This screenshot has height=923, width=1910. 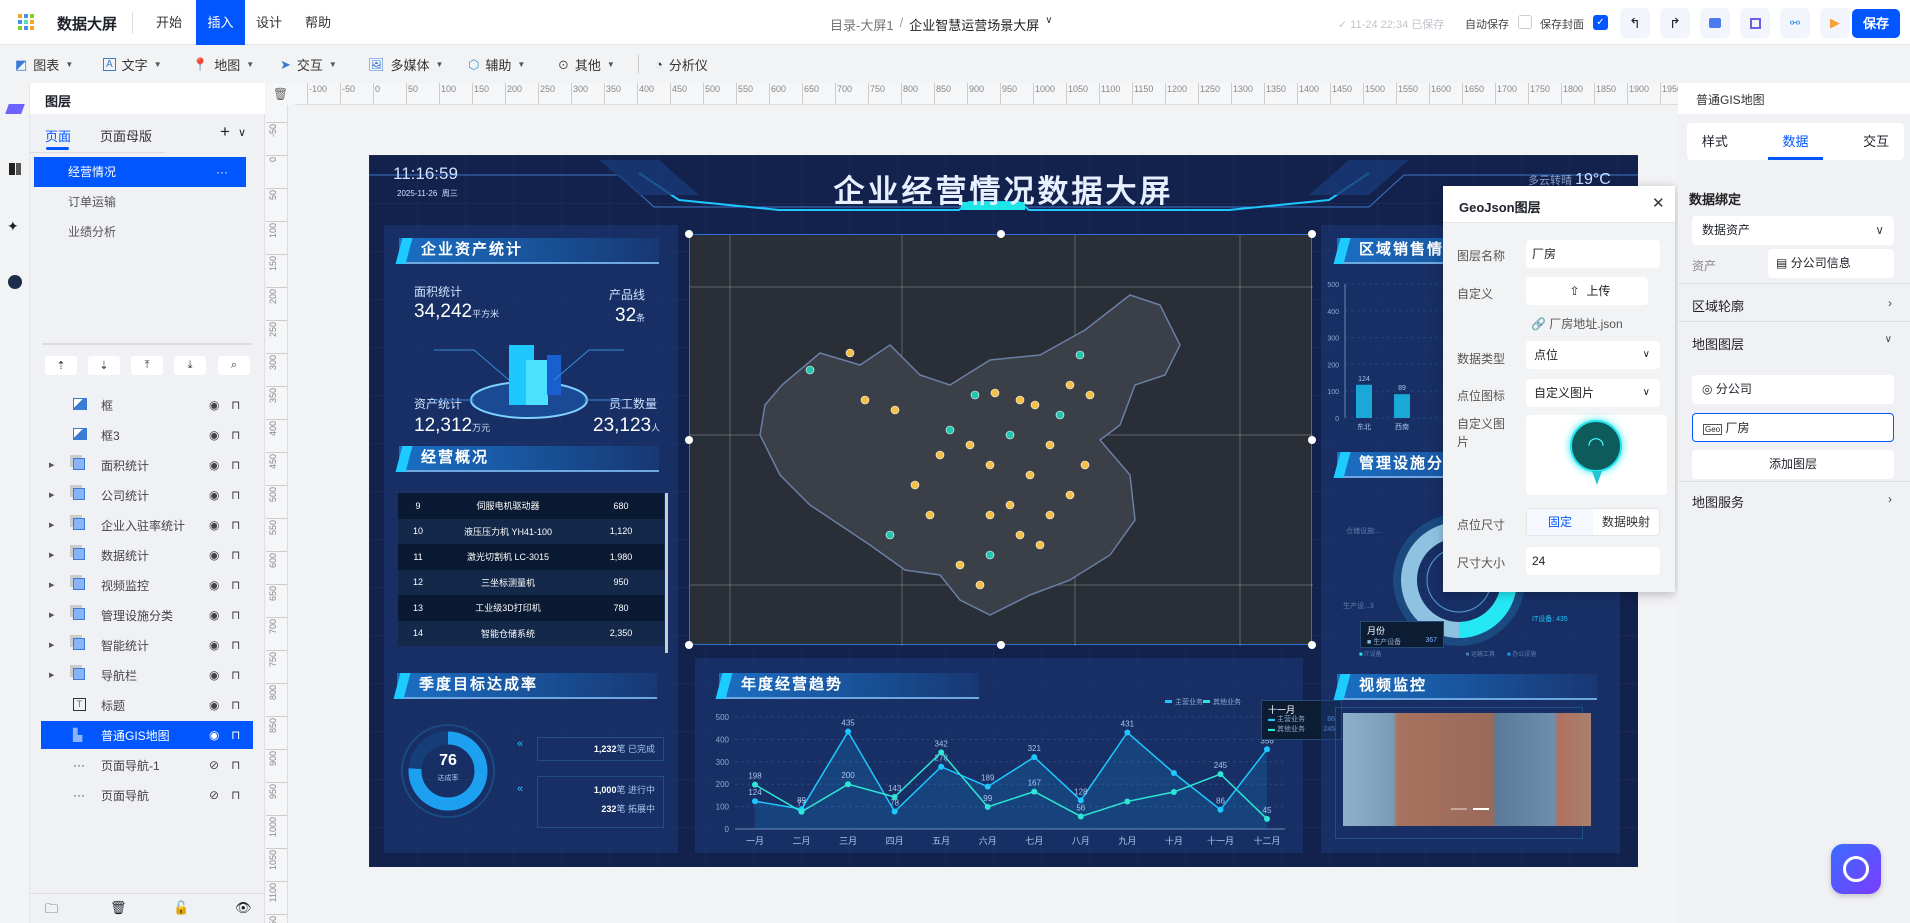 What do you see at coordinates (147, 645) in the screenshot?
I see `layer-item: ▶ 智能统计 ◉ ⊓` at bounding box center [147, 645].